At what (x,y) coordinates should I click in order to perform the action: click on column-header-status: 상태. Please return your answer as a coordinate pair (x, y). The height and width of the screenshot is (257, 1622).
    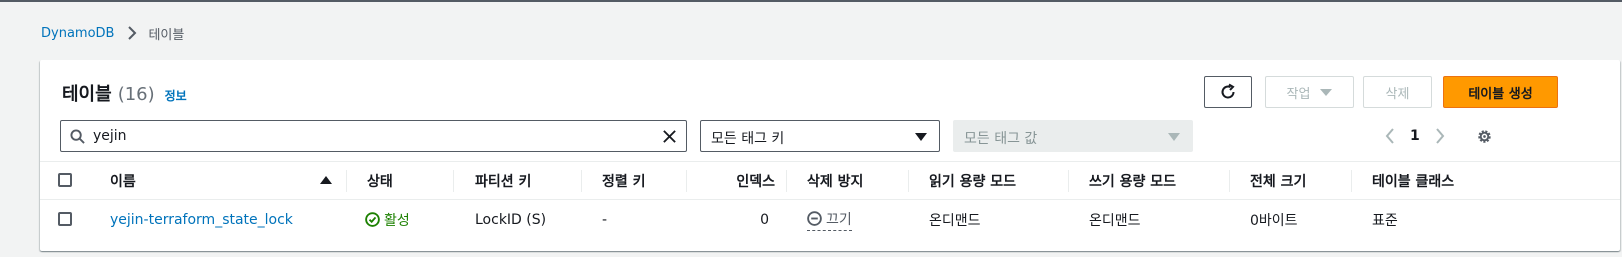
    Looking at the image, I should click on (380, 180).